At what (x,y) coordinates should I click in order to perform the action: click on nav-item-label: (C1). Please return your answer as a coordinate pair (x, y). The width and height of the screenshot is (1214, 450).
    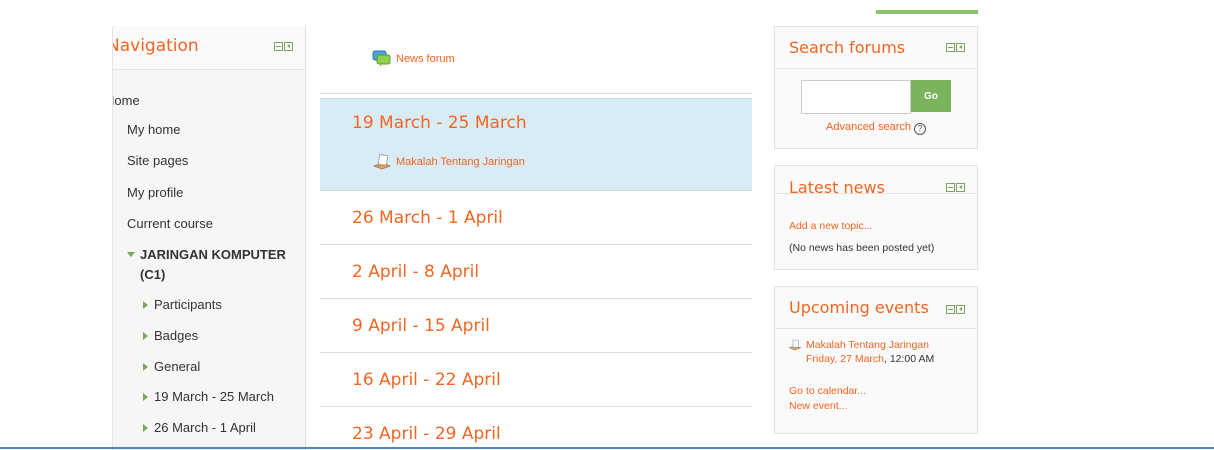
    Looking at the image, I should click on (153, 274).